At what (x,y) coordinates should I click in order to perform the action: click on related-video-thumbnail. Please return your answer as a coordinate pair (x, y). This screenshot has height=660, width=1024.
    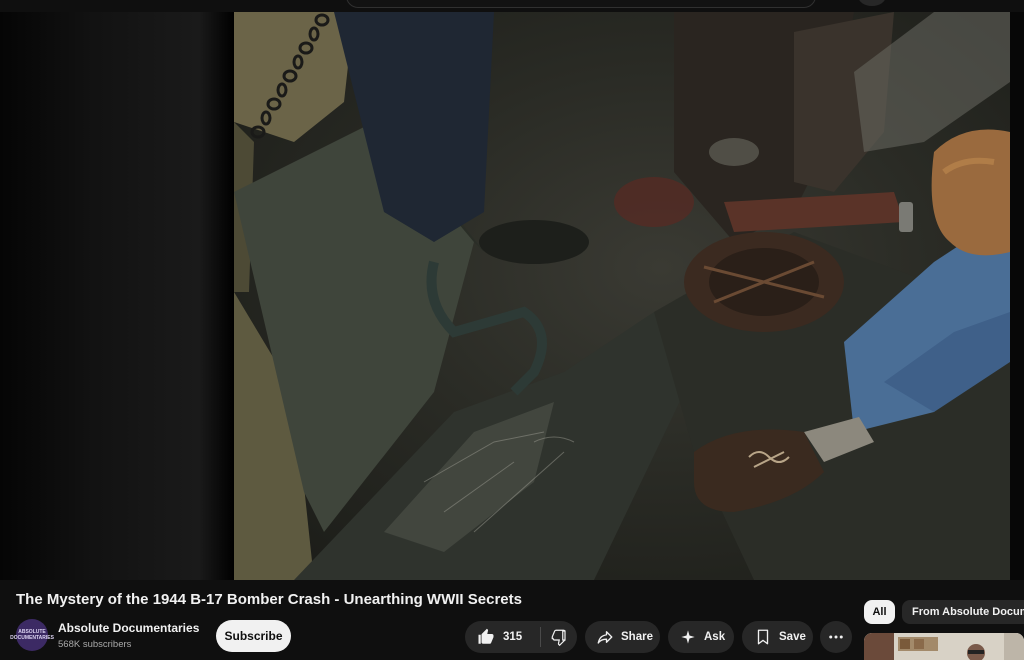
    Looking at the image, I should click on (944, 646).